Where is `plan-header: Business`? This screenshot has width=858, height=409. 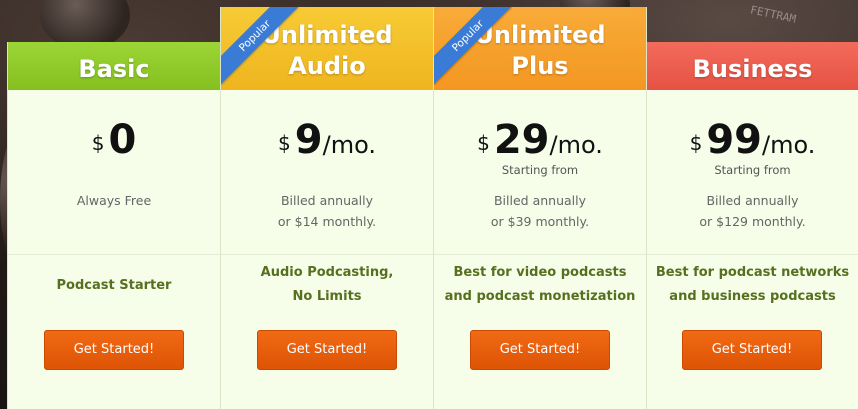
plan-header: Business is located at coordinates (752, 66).